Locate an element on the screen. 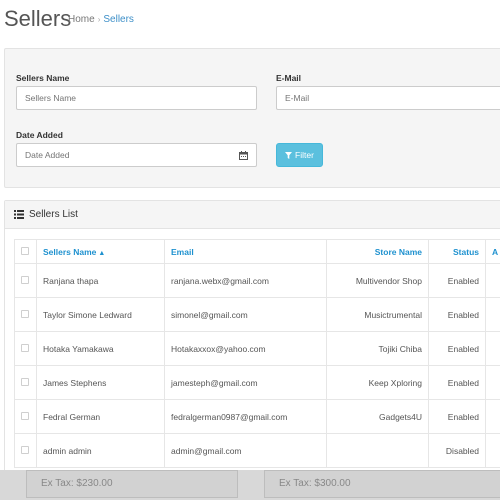 This screenshot has width=500, height=500. calendar-icon is located at coordinates (243, 155).